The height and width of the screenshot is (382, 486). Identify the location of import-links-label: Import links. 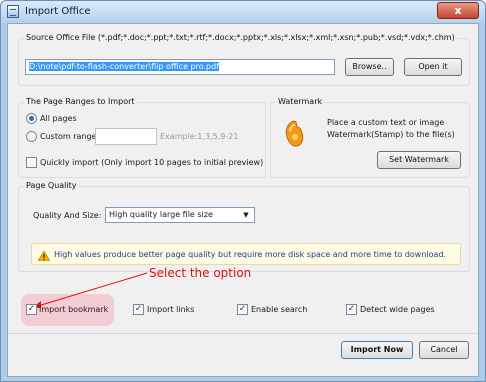
(171, 309).